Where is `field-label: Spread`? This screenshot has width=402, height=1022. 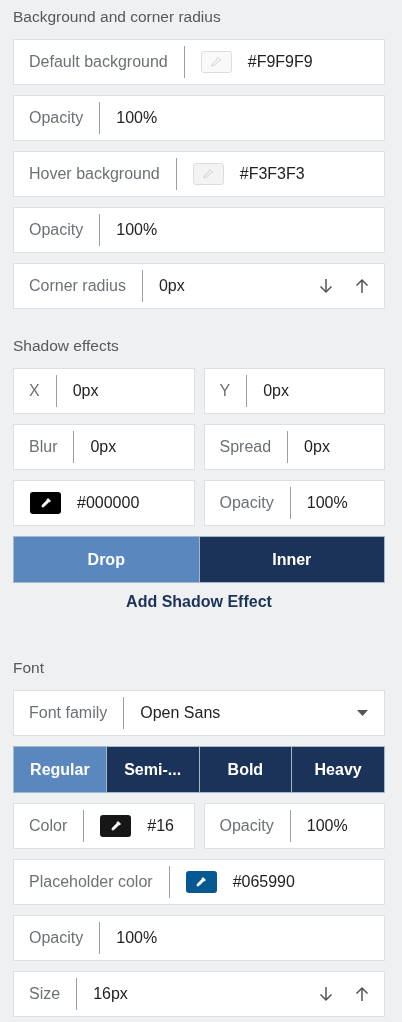
field-label: Spread is located at coordinates (246, 447).